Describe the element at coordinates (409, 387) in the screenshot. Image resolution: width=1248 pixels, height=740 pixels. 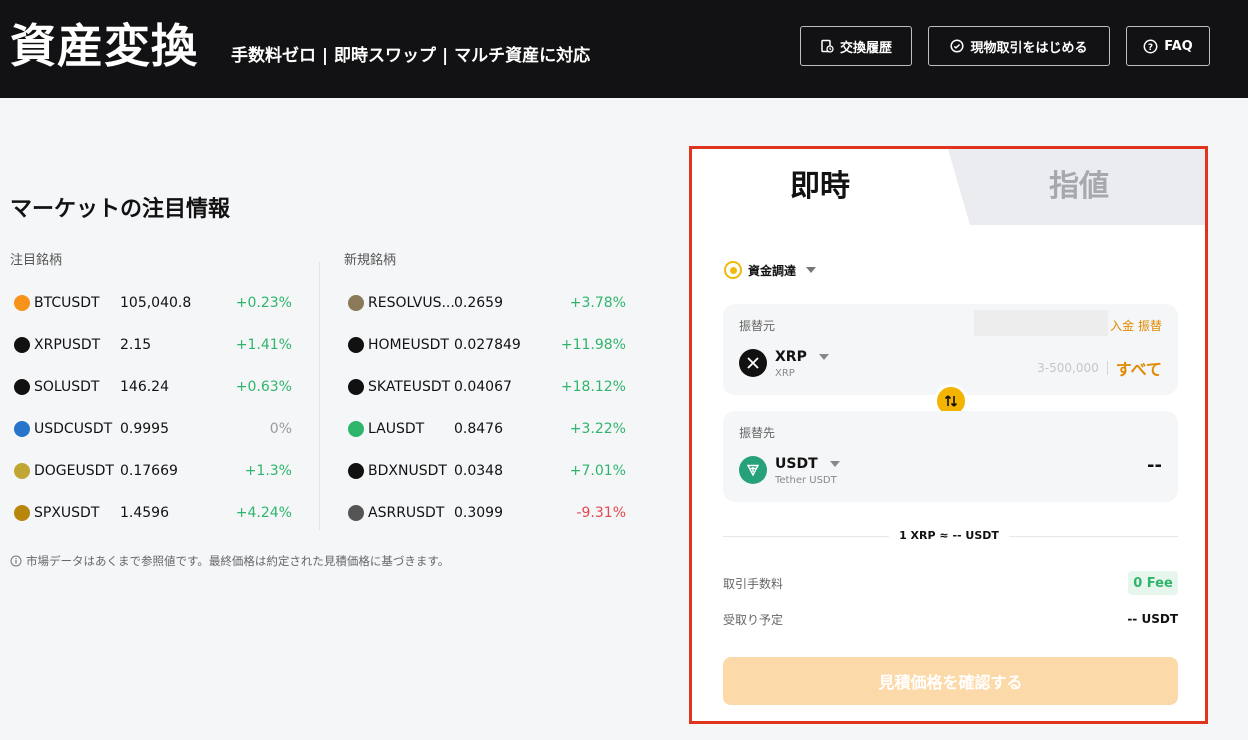
I see `market-symbol: SKATEUSDT` at that location.